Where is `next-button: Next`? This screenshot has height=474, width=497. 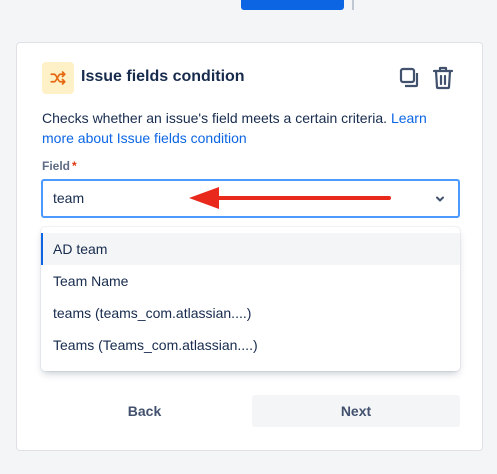 next-button: Next is located at coordinates (356, 411).